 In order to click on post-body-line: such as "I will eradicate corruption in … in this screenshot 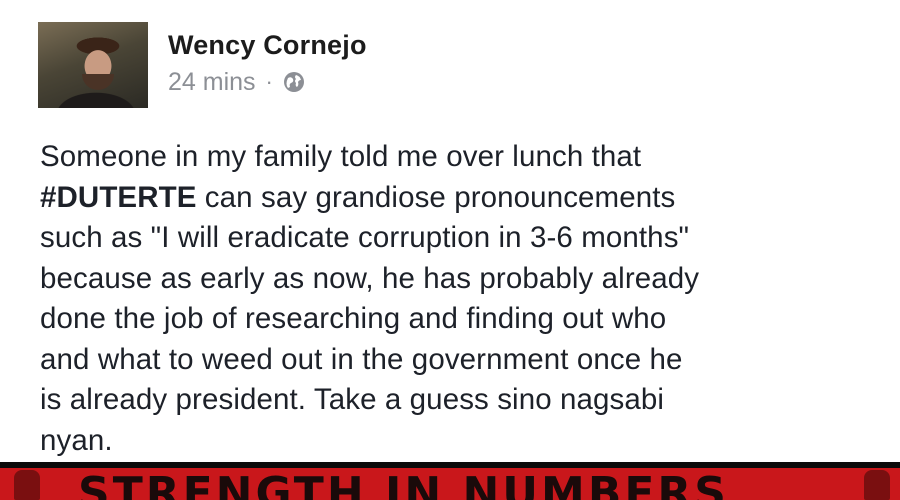, I will do `click(465, 238)`.